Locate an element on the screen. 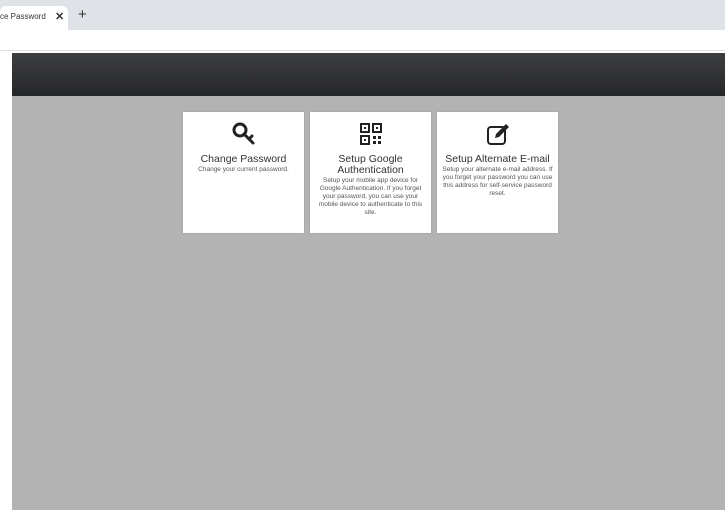  key-icon is located at coordinates (243, 133).